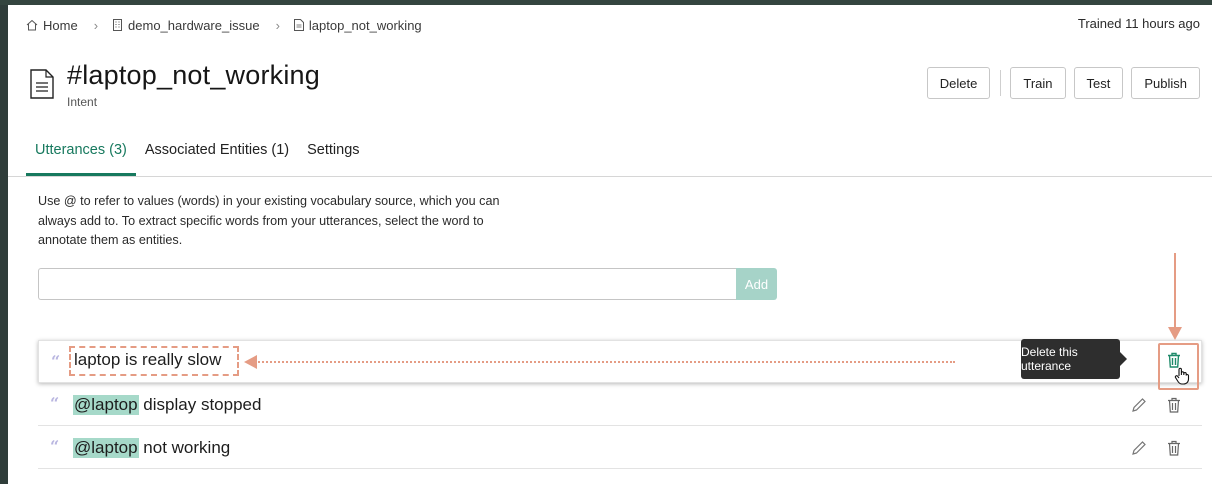  What do you see at coordinates (1098, 83) in the screenshot?
I see `test-button: Test` at bounding box center [1098, 83].